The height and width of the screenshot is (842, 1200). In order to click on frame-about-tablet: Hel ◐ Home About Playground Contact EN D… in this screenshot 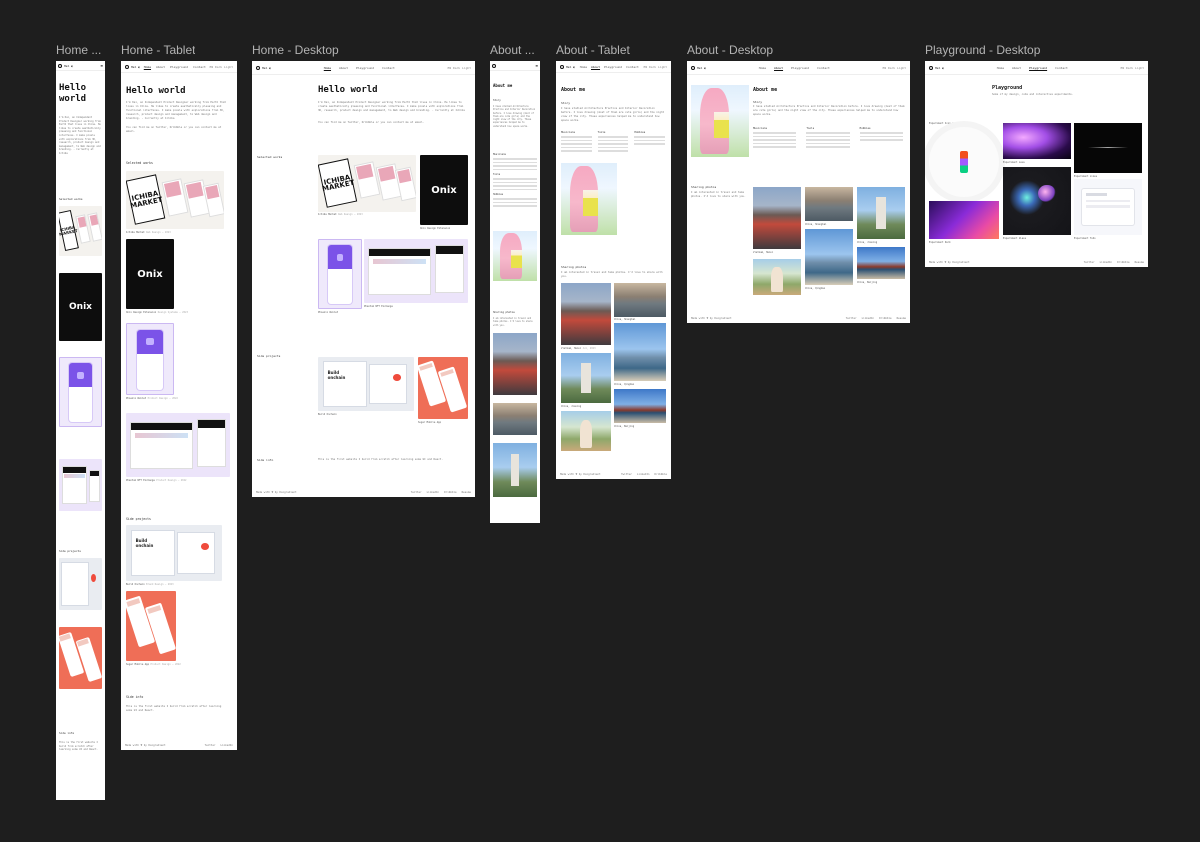, I will do `click(613, 270)`.